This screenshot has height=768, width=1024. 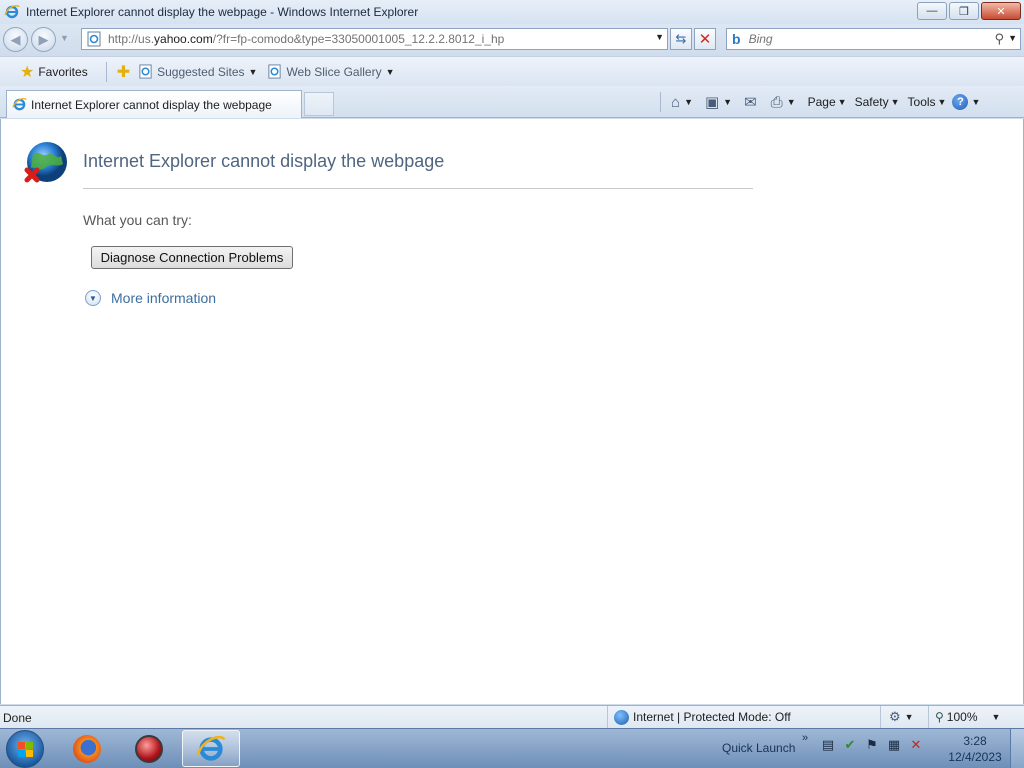 I want to click on comodo-dragon-icon, so click(x=149, y=748).